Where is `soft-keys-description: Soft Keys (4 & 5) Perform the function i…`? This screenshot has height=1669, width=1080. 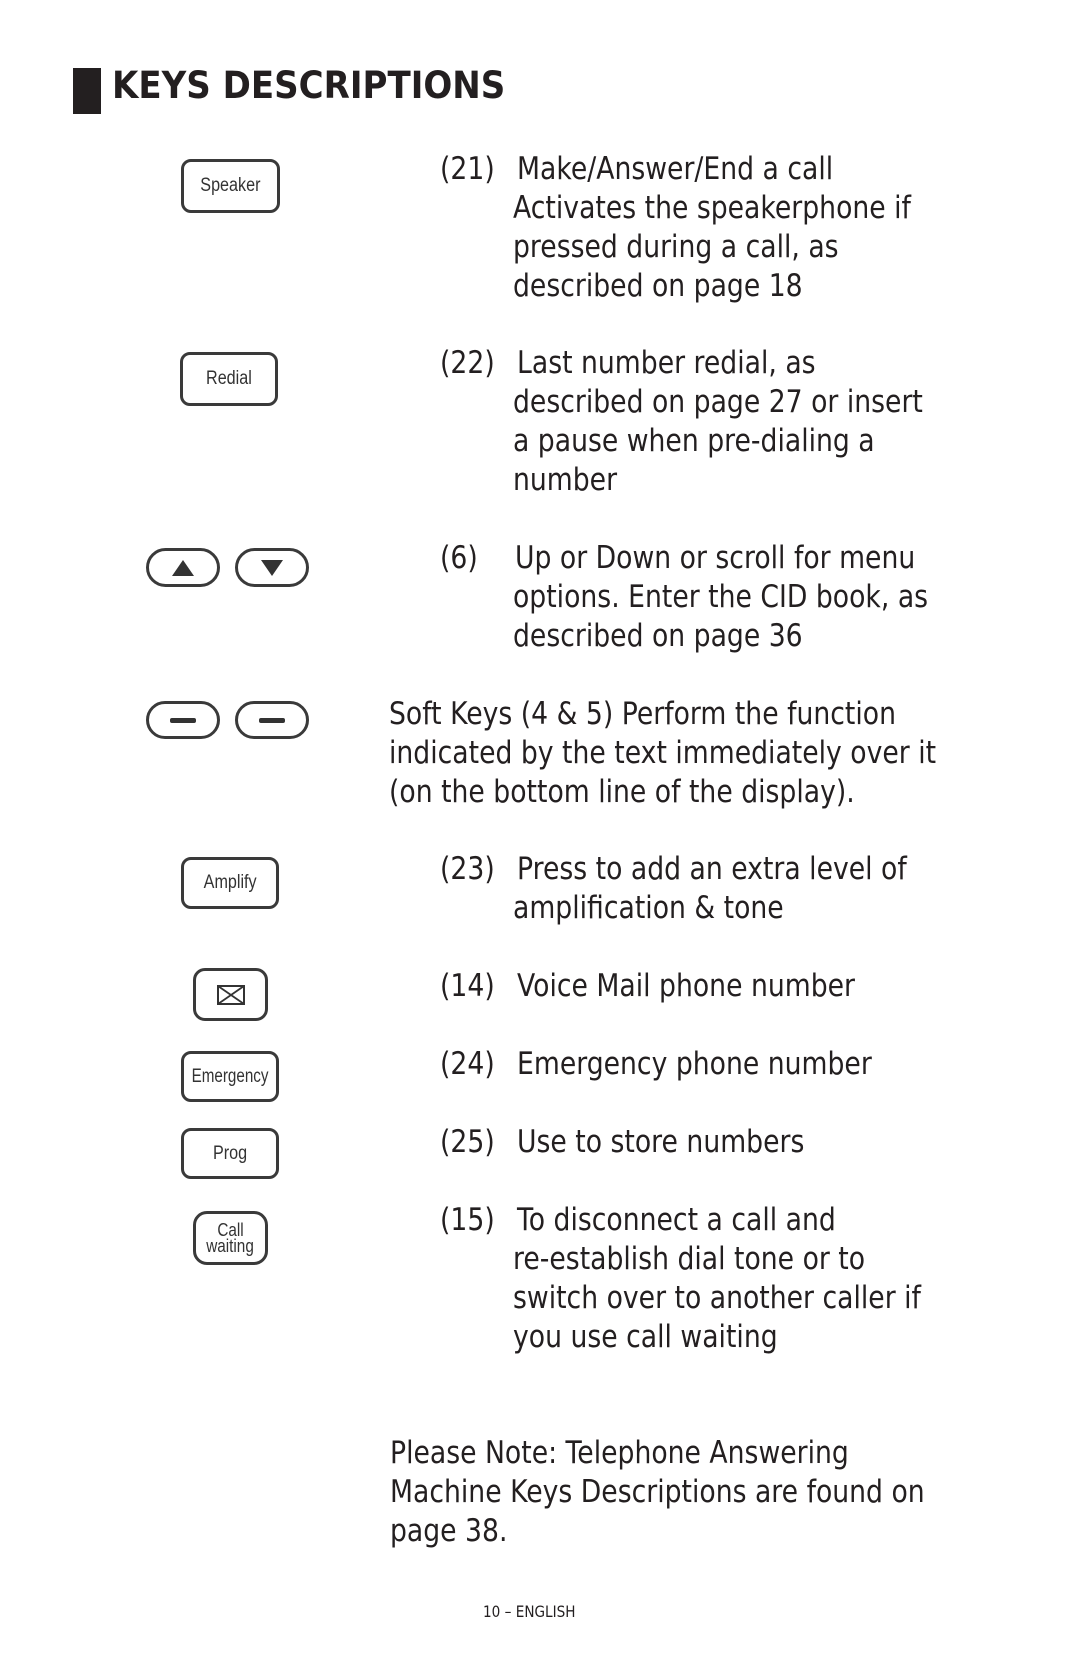
soft-keys-description: Soft Keys (4 & 5) Perform the function i… is located at coordinates (662, 753).